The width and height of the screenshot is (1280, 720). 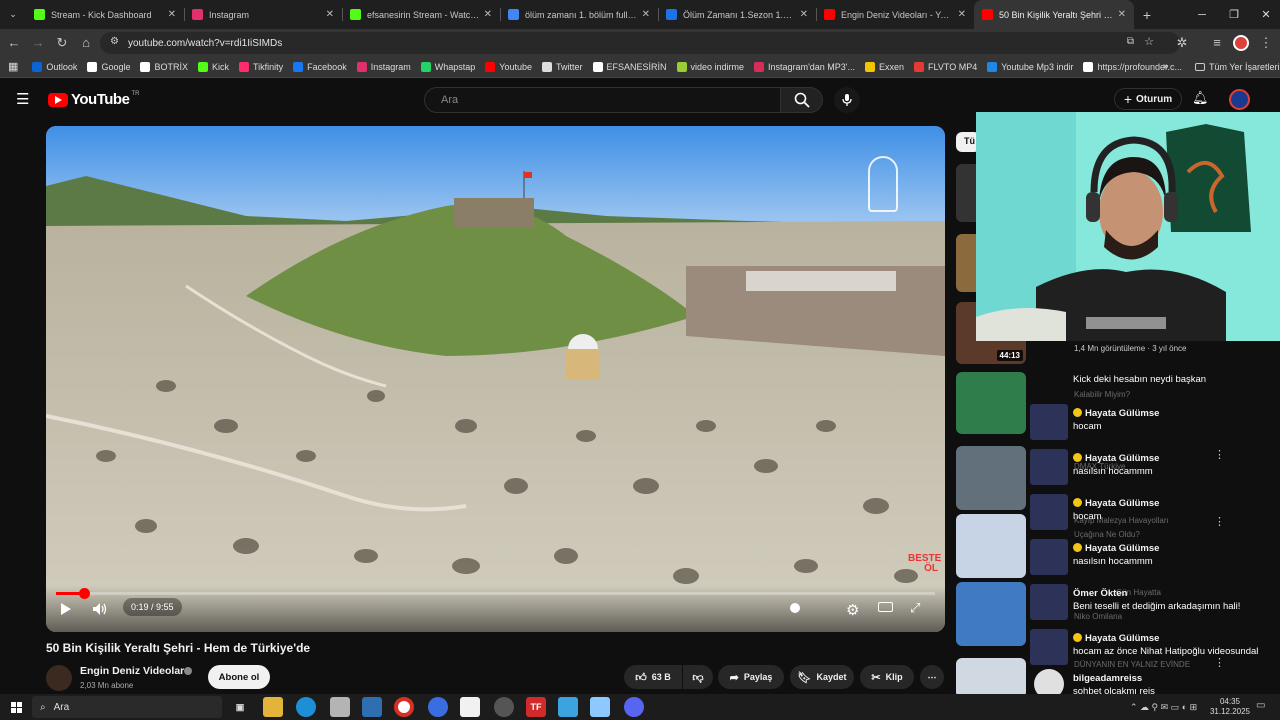 What do you see at coordinates (1147, 15) in the screenshot?
I see `new-tab-button: +` at bounding box center [1147, 15].